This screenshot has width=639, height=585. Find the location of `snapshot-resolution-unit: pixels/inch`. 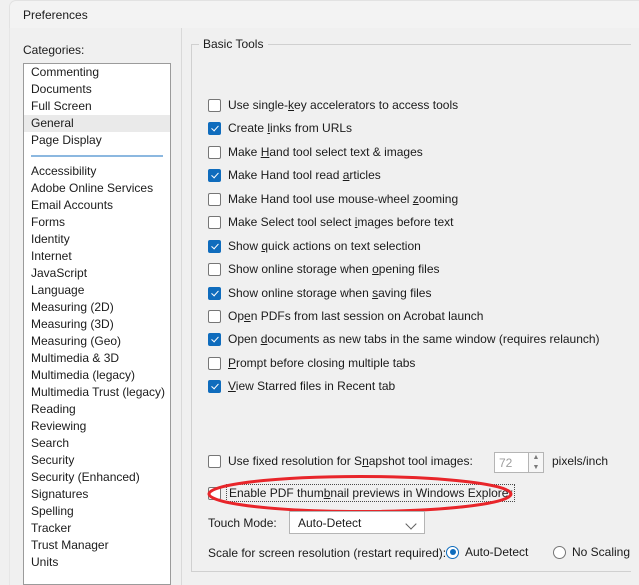

snapshot-resolution-unit: pixels/inch is located at coordinates (580, 461).